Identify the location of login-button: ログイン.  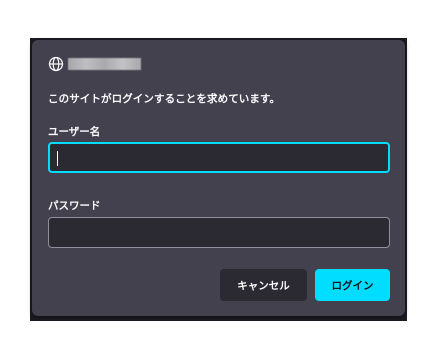
(352, 285).